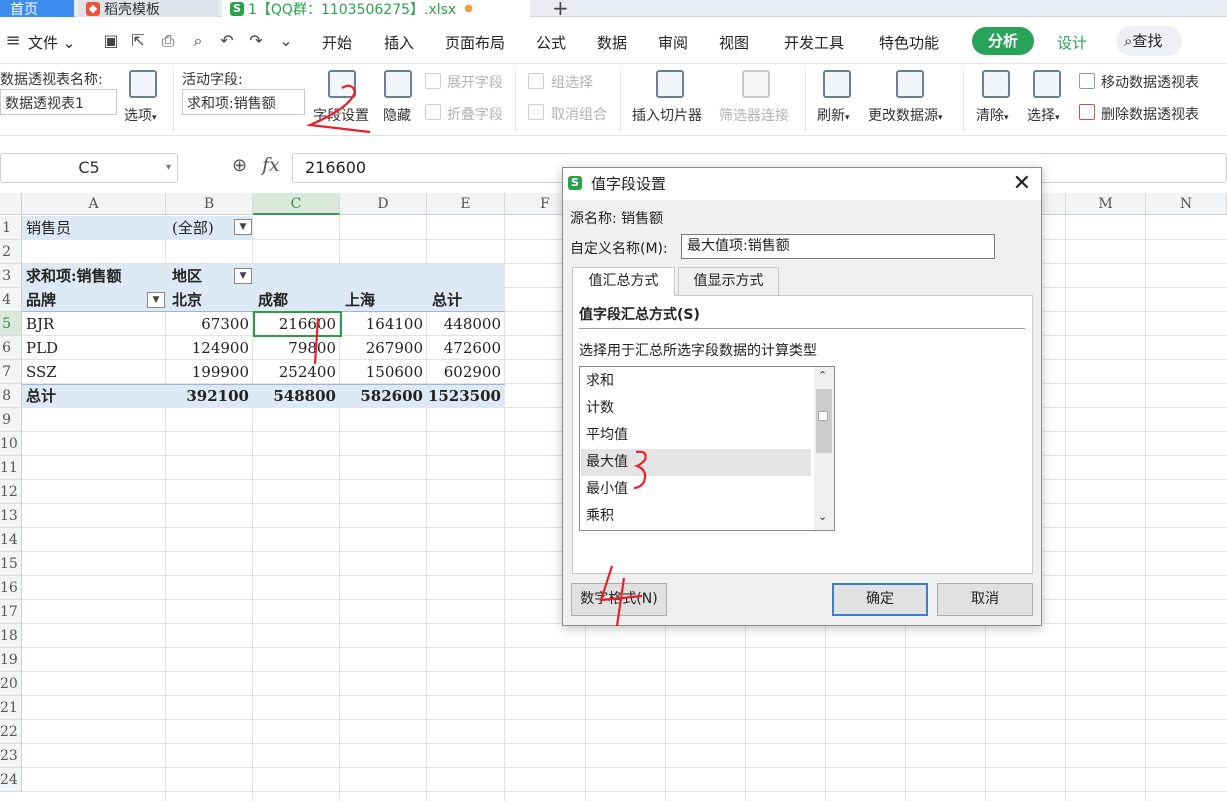  What do you see at coordinates (475, 114) in the screenshot?
I see `collapse-field-button: 折叠字段` at bounding box center [475, 114].